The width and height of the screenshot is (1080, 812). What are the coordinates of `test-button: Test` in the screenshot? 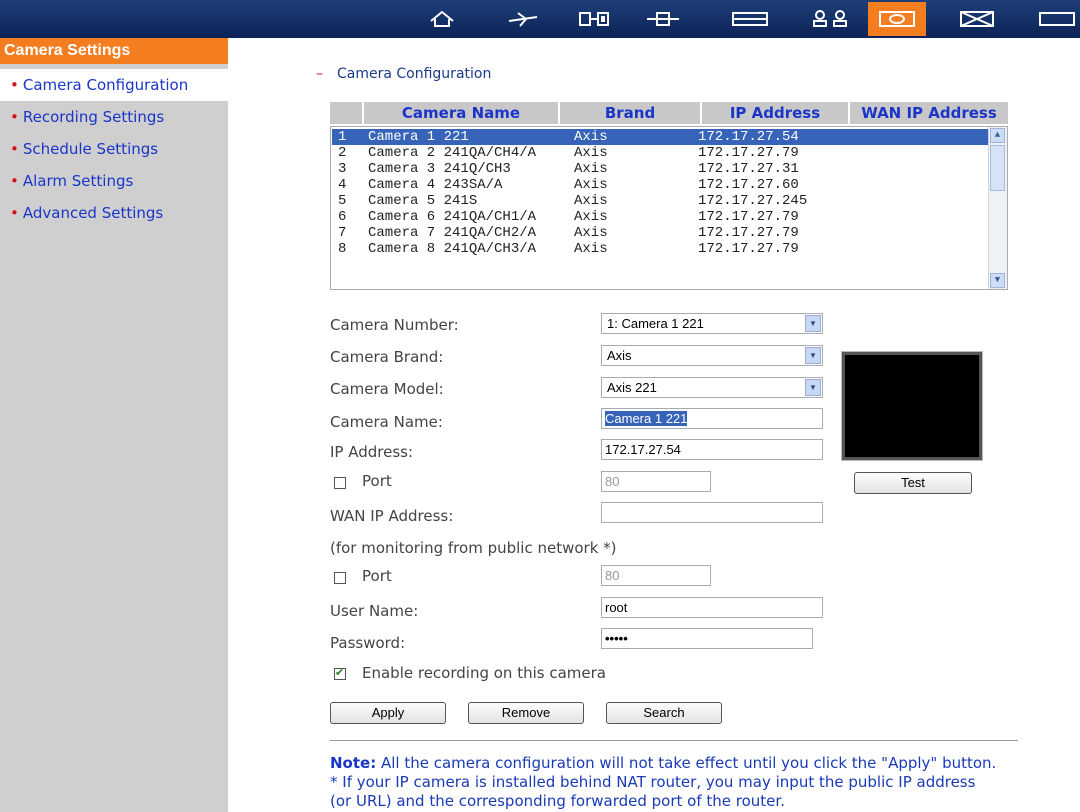 It's located at (913, 483).